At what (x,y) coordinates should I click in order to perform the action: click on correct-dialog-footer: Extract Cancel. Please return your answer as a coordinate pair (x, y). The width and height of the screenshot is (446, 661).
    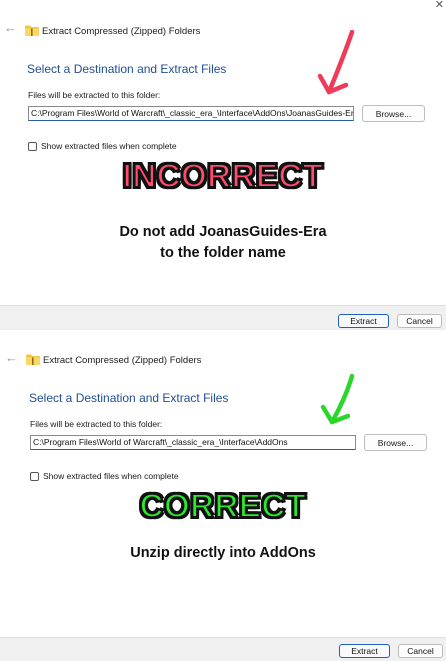
    Looking at the image, I should click on (223, 649).